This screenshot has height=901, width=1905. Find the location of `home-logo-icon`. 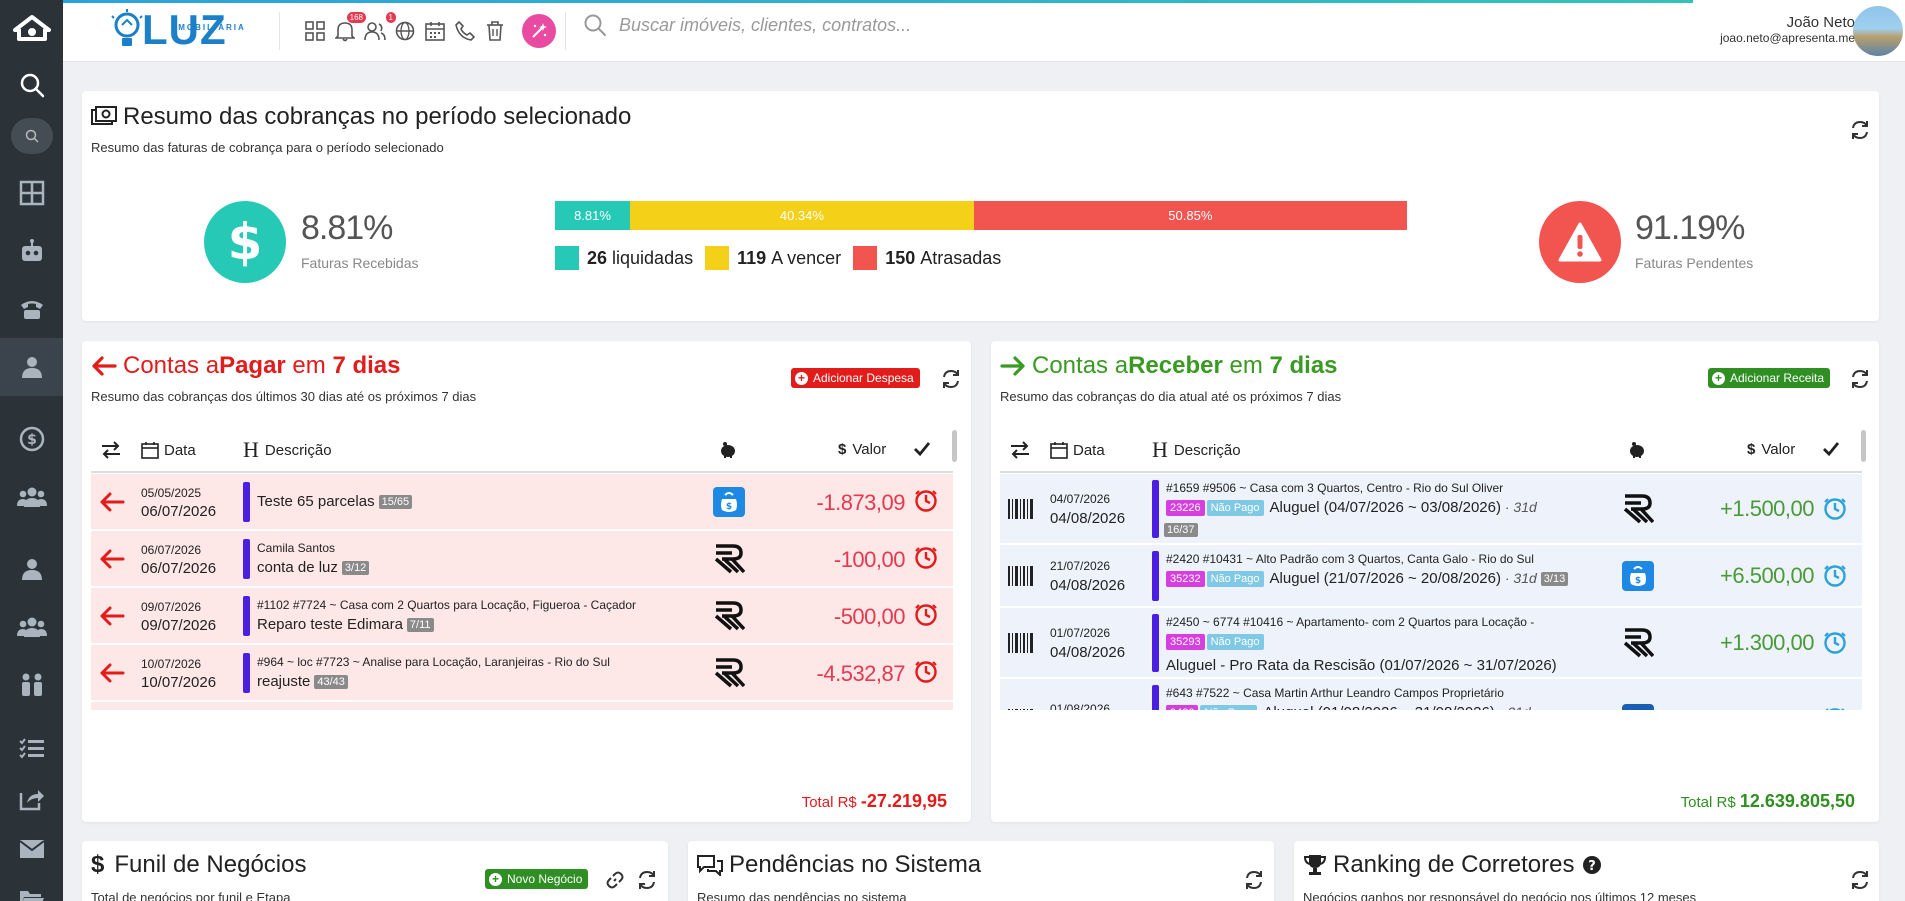

home-logo-icon is located at coordinates (31, 28).